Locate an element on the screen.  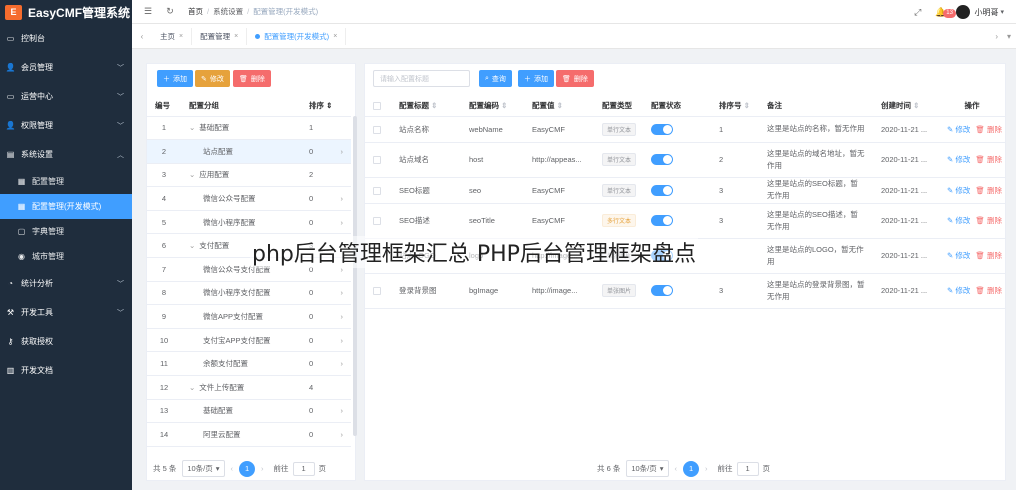
delete-config-button: 🗑 删除 is located at coordinates (575, 78).